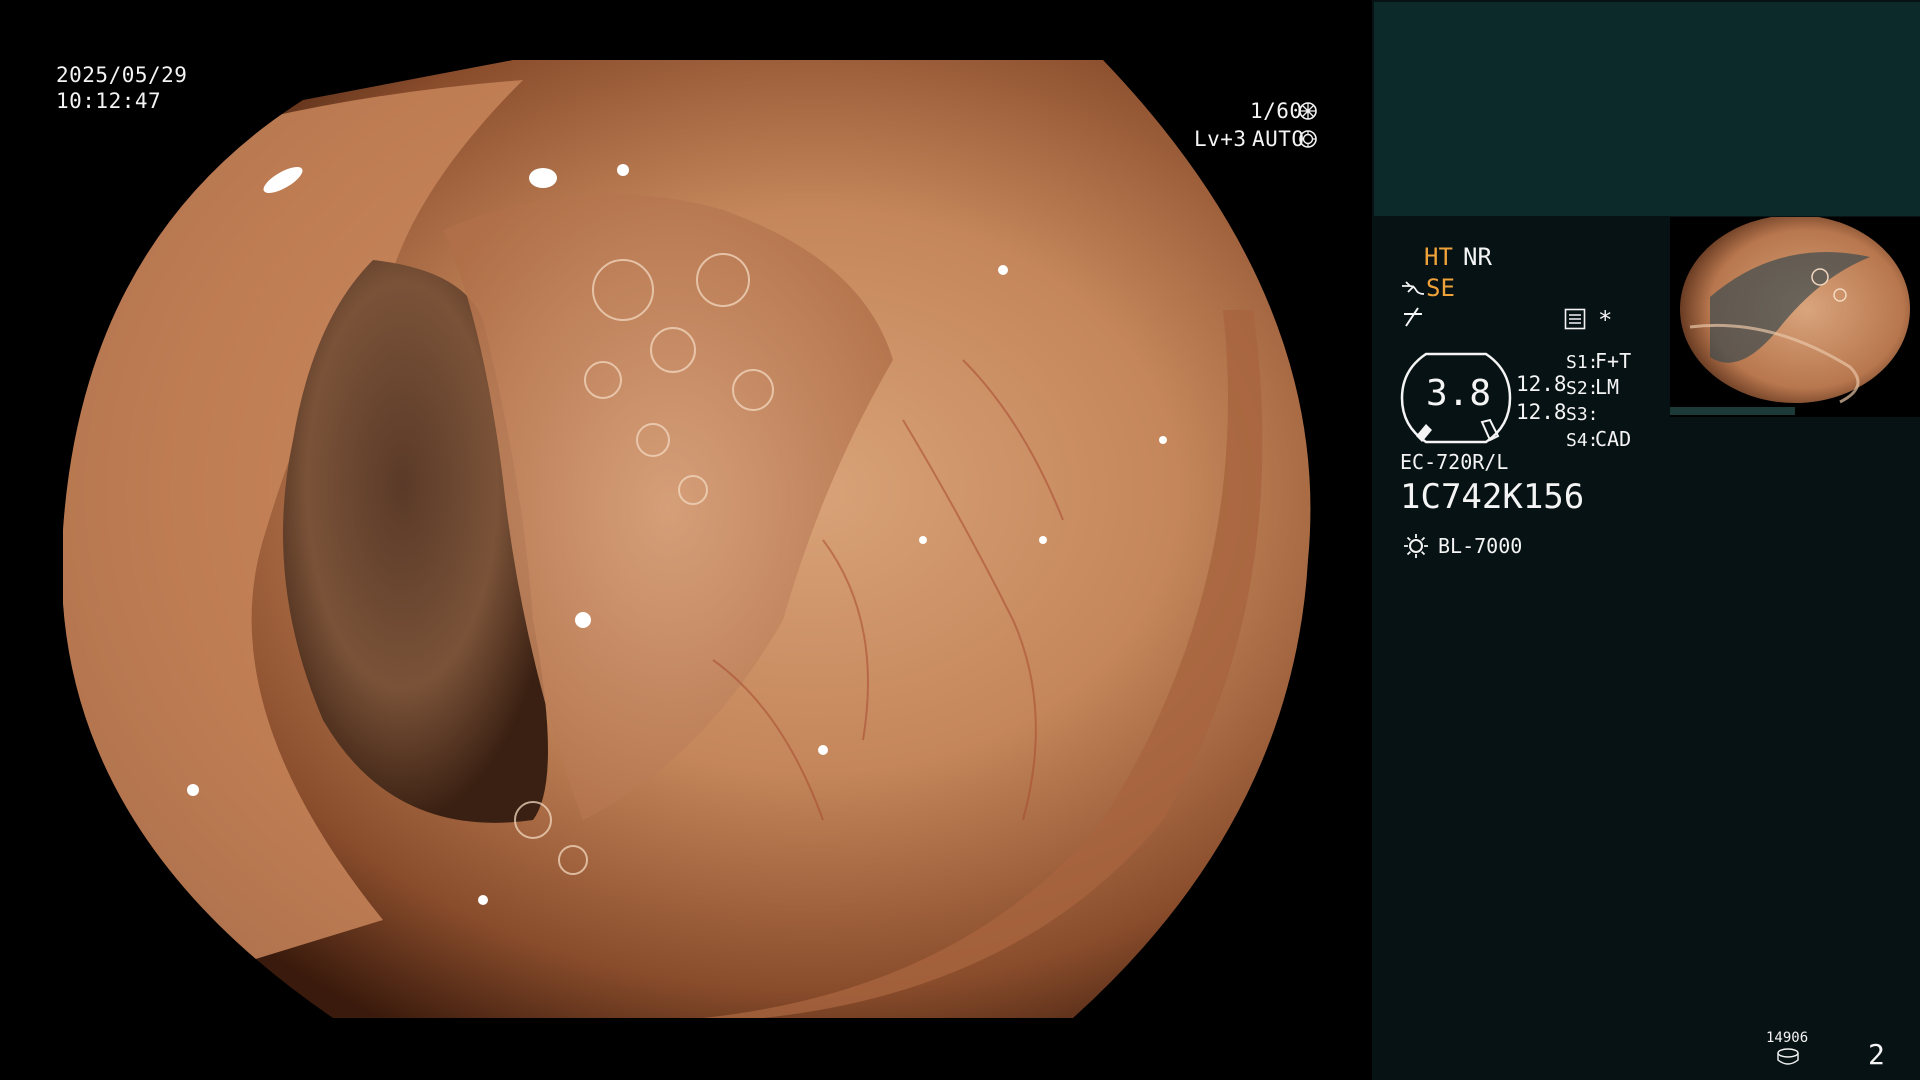 The width and height of the screenshot is (1920, 1080). I want to click on s2-value: LM, so click(1607, 387).